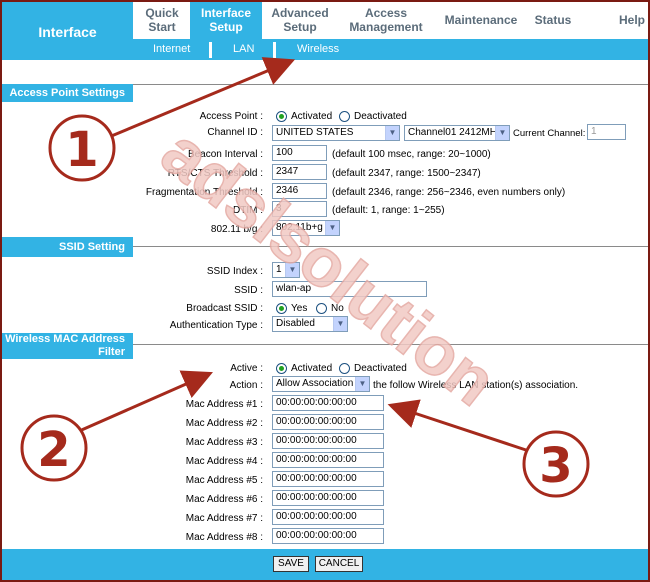 The width and height of the screenshot is (650, 582). Describe the element at coordinates (553, 20) in the screenshot. I see `nav-status: Status` at that location.